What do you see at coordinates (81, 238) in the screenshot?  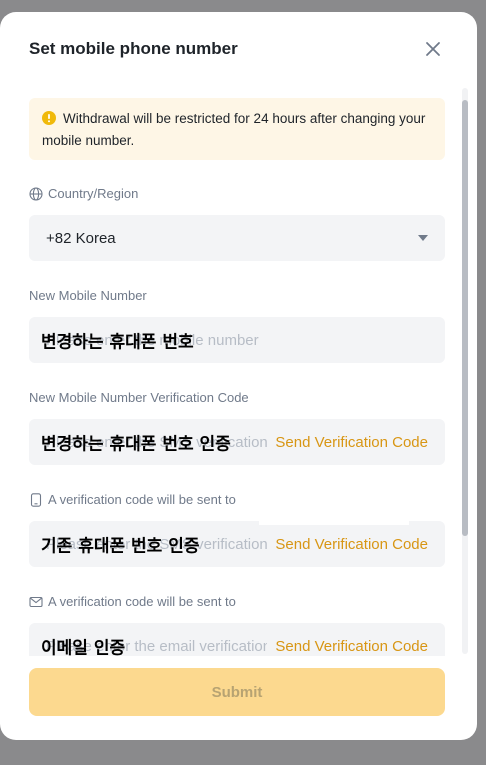 I see `country-value: +82 Korea` at bounding box center [81, 238].